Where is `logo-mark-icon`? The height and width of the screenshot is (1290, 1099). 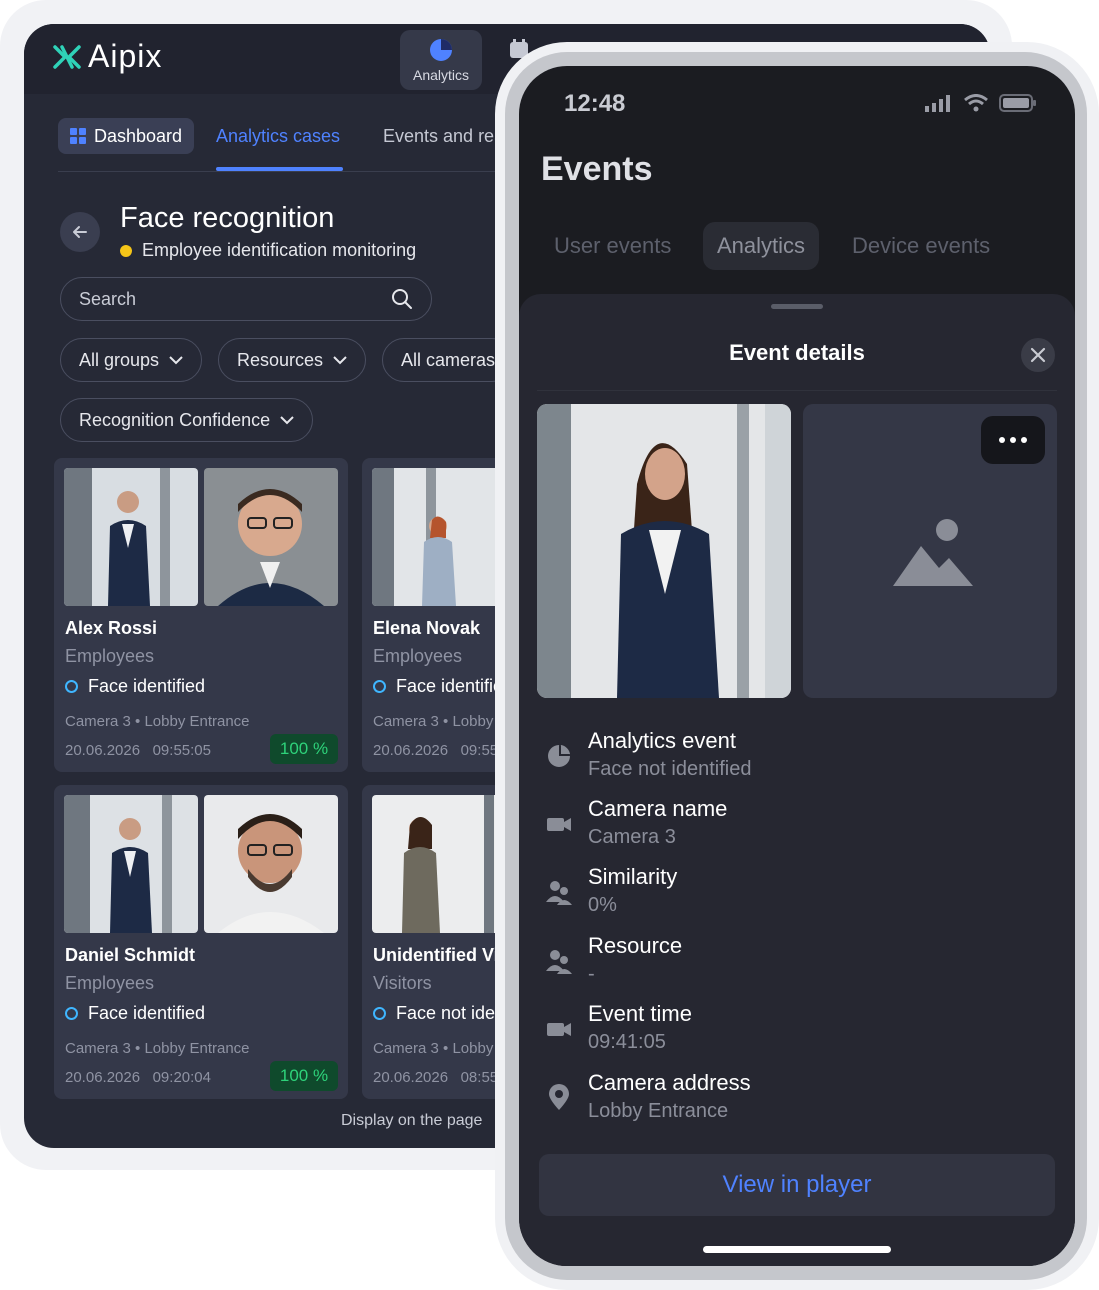
logo-mark-icon is located at coordinates (67, 56).